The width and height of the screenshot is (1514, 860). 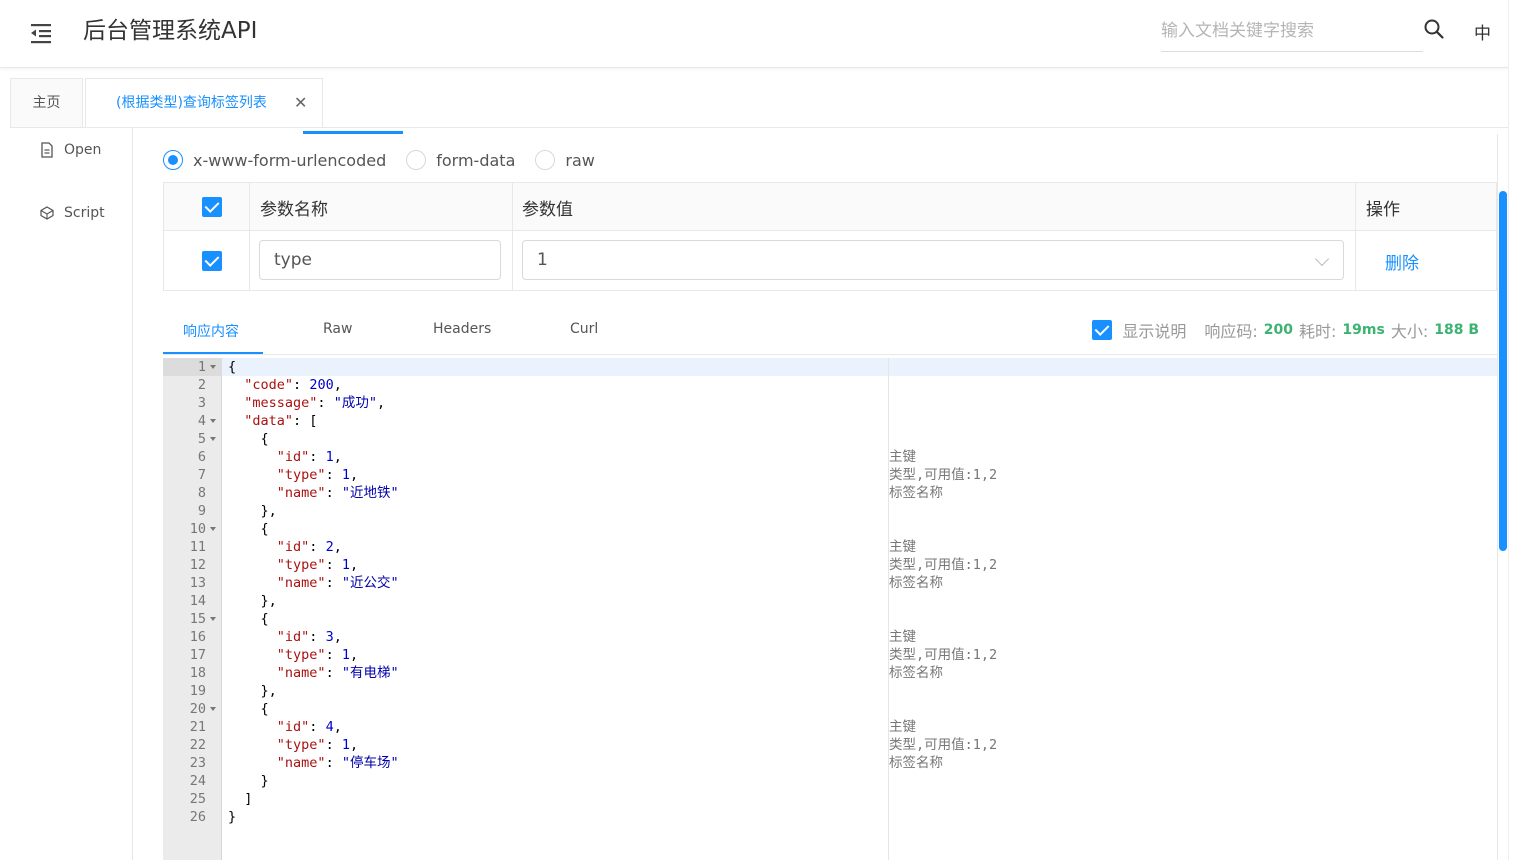 I want to click on line-number: 25, so click(x=197, y=799).